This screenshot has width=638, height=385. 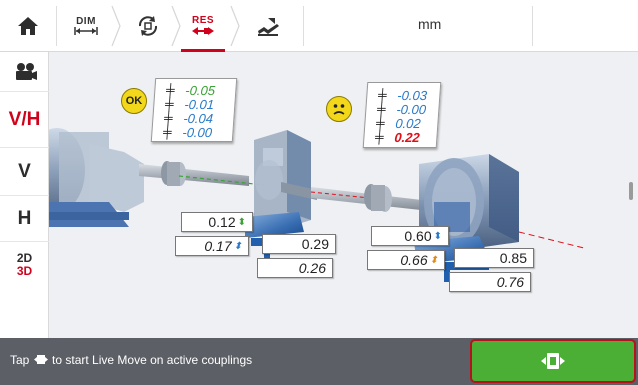 What do you see at coordinates (315, 244) in the screenshot?
I see `gearbox-rear-vertical-text: 0.29` at bounding box center [315, 244].